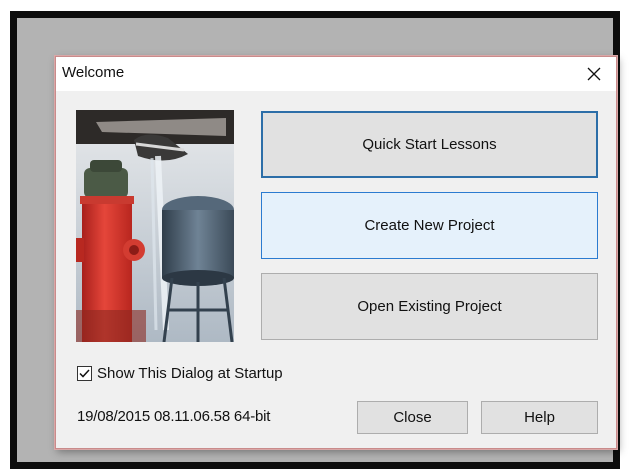 Image resolution: width=630 pixels, height=475 pixels. What do you see at coordinates (336, 74) in the screenshot?
I see `dialog-titlebar: Welcome` at bounding box center [336, 74].